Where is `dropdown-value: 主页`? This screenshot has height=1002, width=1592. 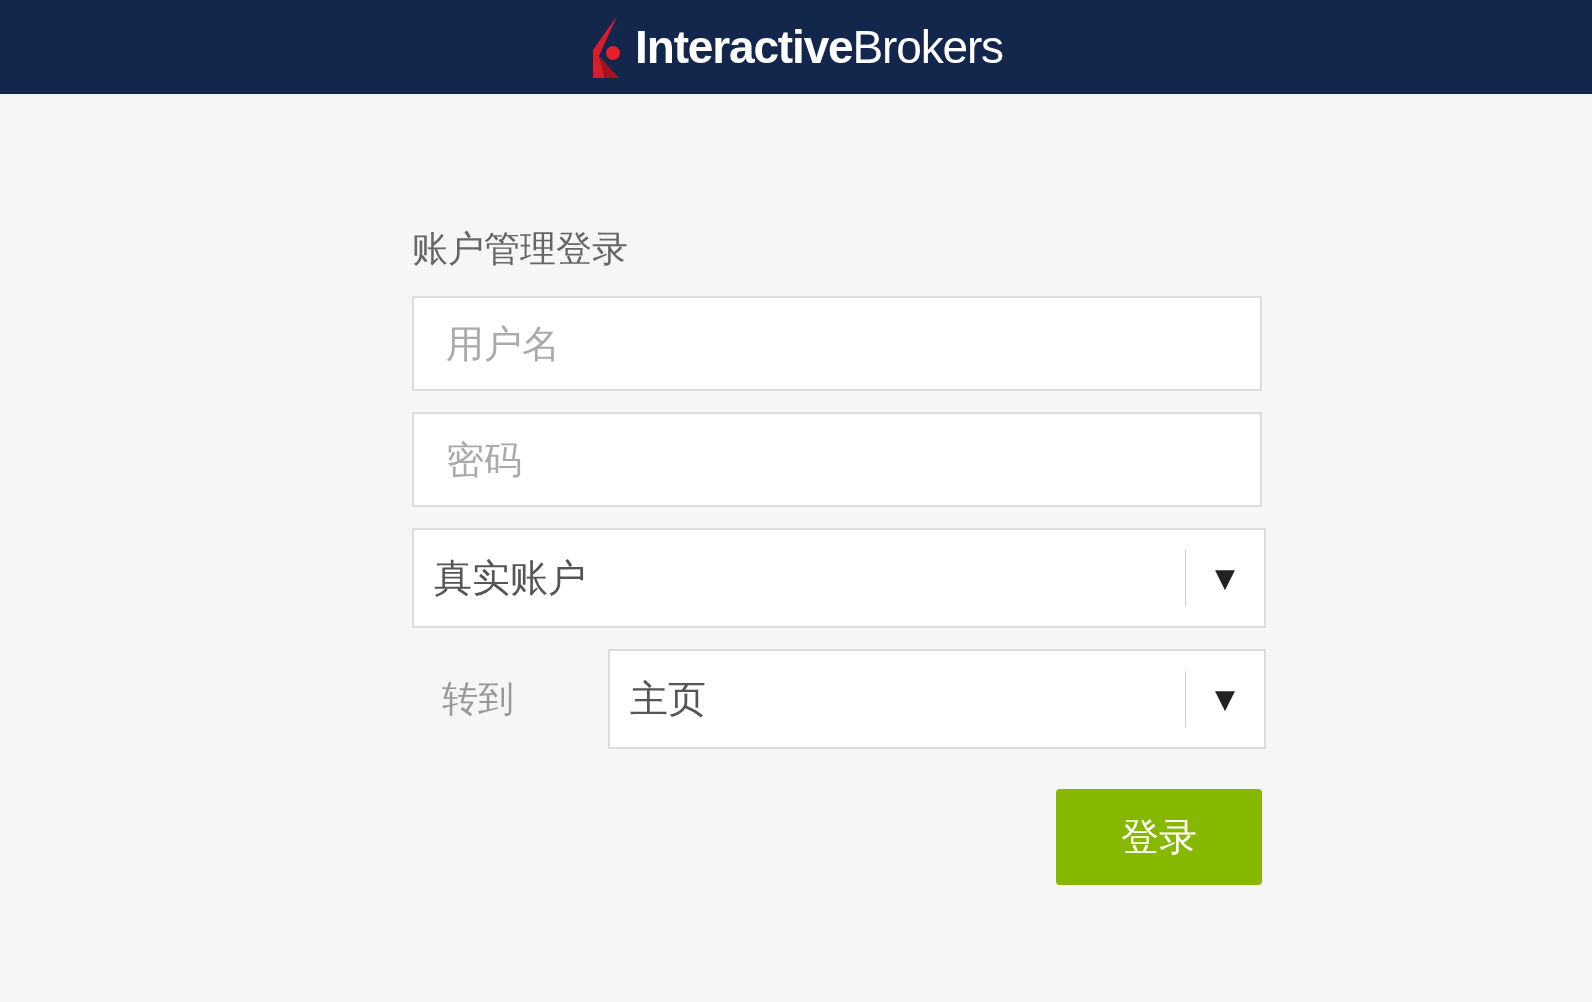
dropdown-value: 主页 is located at coordinates (668, 699).